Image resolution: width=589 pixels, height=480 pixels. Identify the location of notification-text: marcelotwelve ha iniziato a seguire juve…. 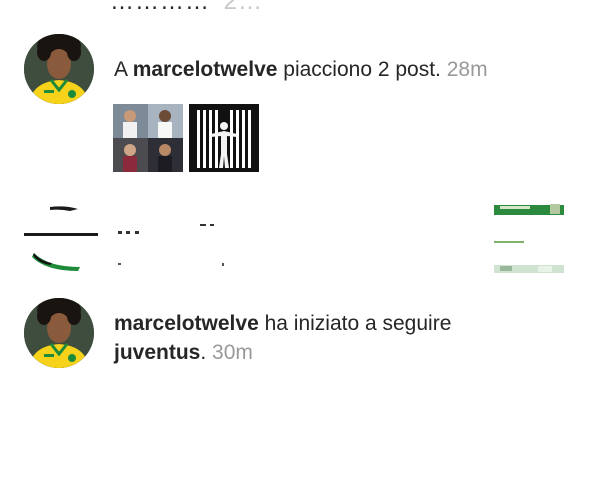
(334, 338).